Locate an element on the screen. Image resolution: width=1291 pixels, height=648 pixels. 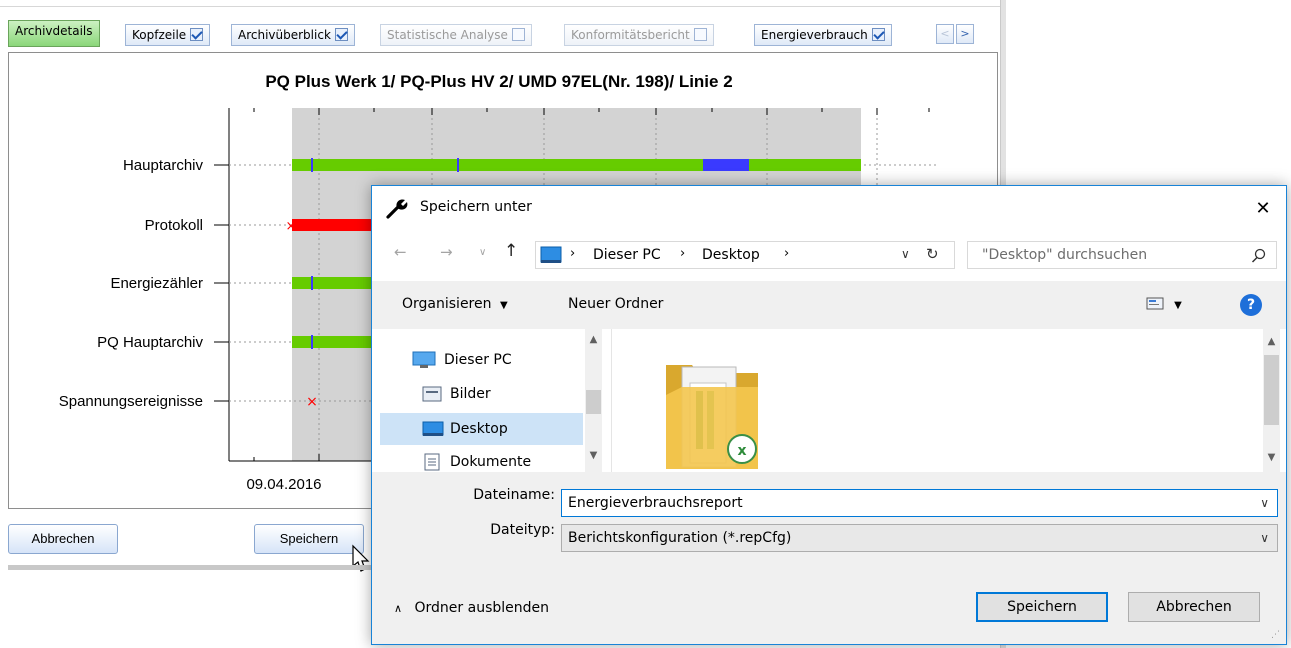
dialog-titlebar: Speichern unter ✕ is located at coordinates (829, 208).